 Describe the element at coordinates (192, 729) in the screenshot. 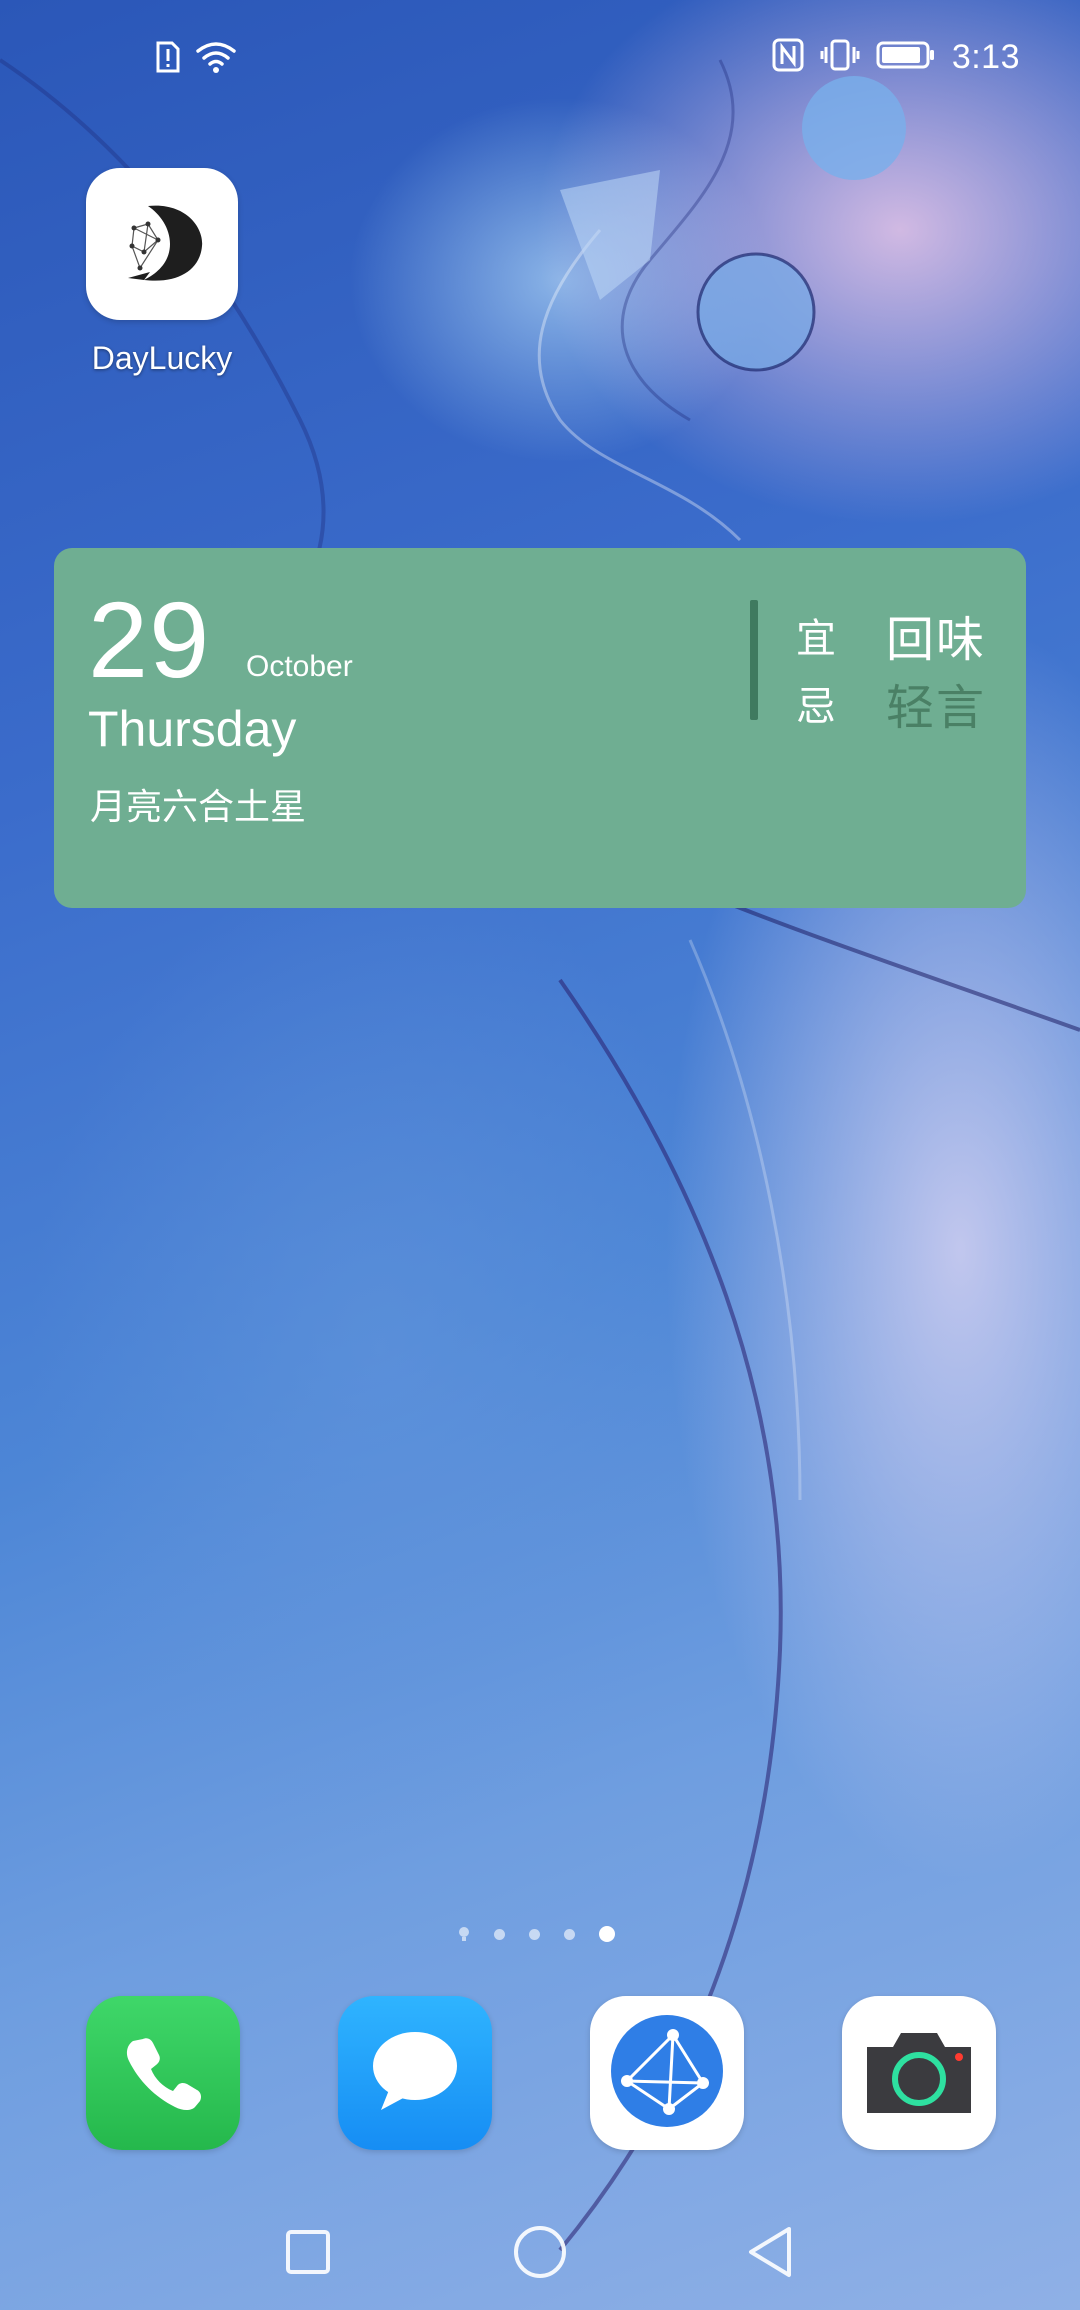

I see `widget-weekday: Thursday` at that location.